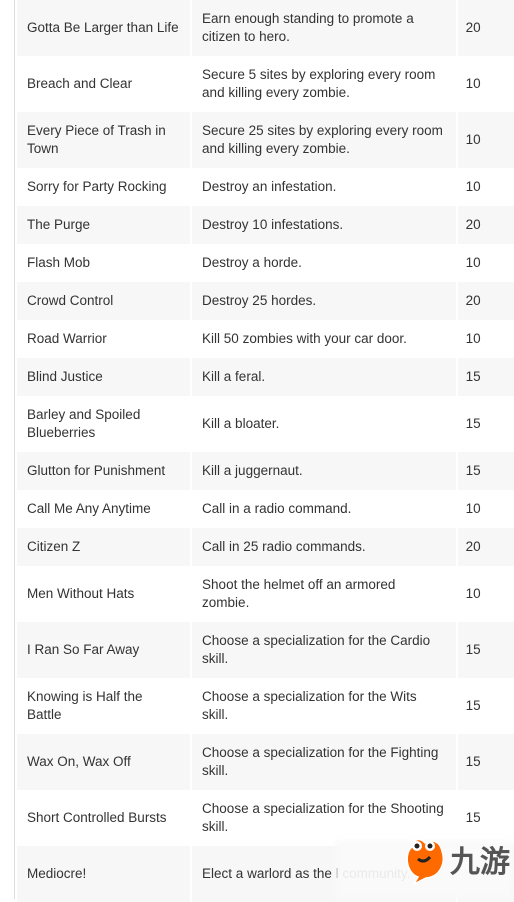 The height and width of the screenshot is (902, 514). What do you see at coordinates (104, 706) in the screenshot?
I see `achievement-name: Knowing is Half the Battle` at bounding box center [104, 706].